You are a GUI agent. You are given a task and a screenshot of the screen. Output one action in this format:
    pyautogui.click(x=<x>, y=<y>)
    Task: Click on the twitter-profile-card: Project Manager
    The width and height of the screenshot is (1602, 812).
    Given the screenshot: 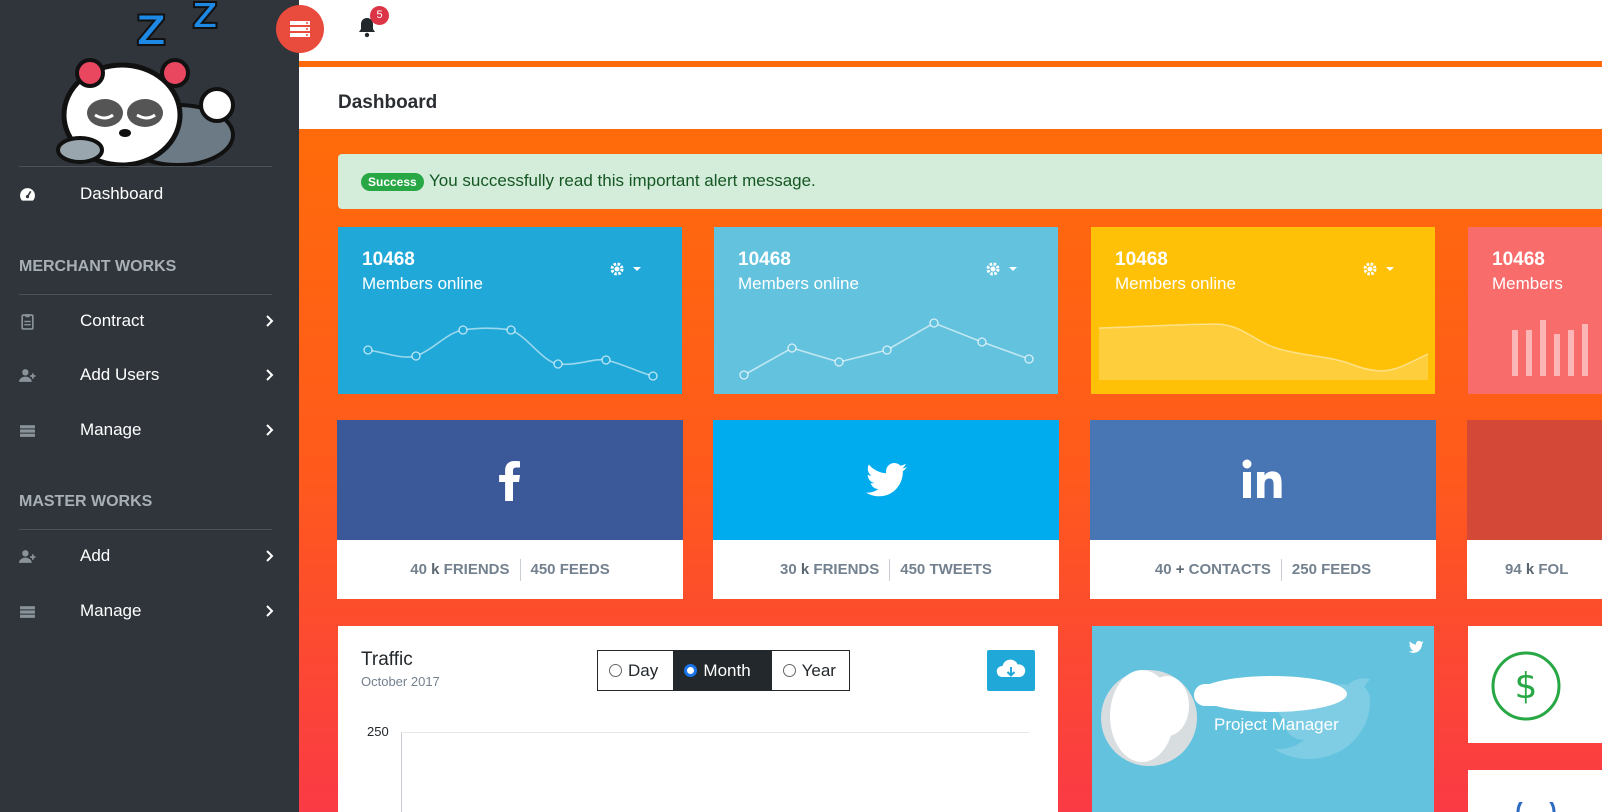 What is the action you would take?
    pyautogui.click(x=1263, y=719)
    